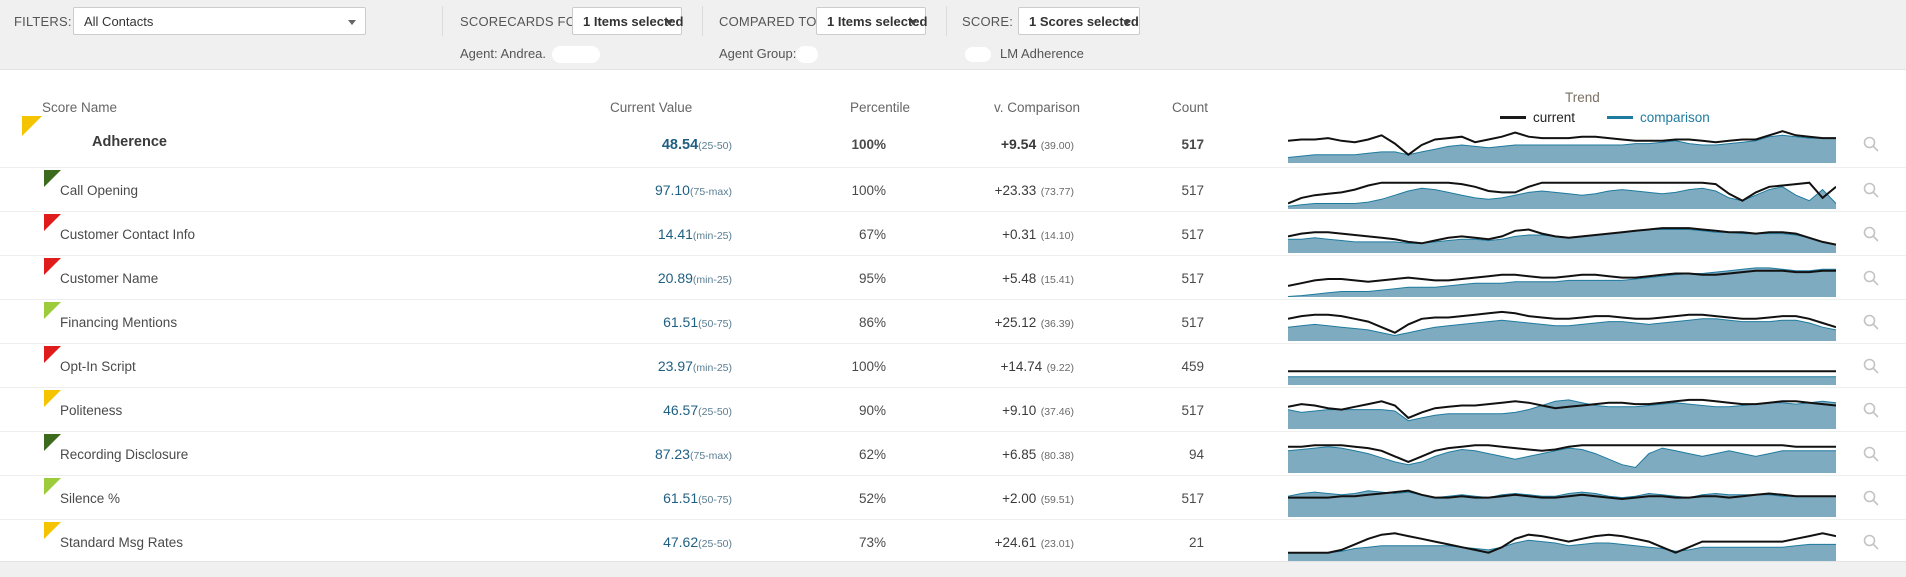 This screenshot has height=577, width=1906. I want to click on percentile-cell: 86%, so click(872, 322).